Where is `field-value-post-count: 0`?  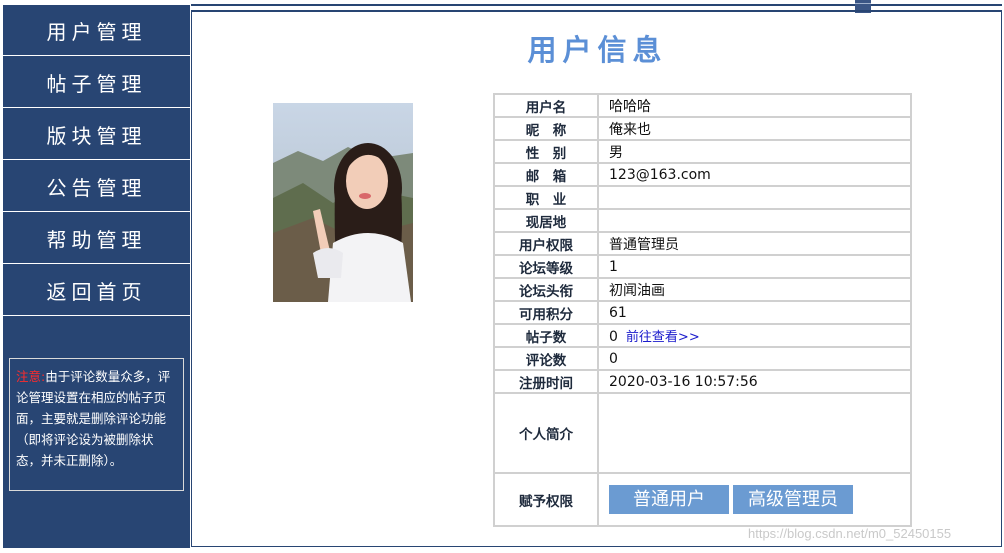 field-value-post-count: 0 is located at coordinates (613, 337).